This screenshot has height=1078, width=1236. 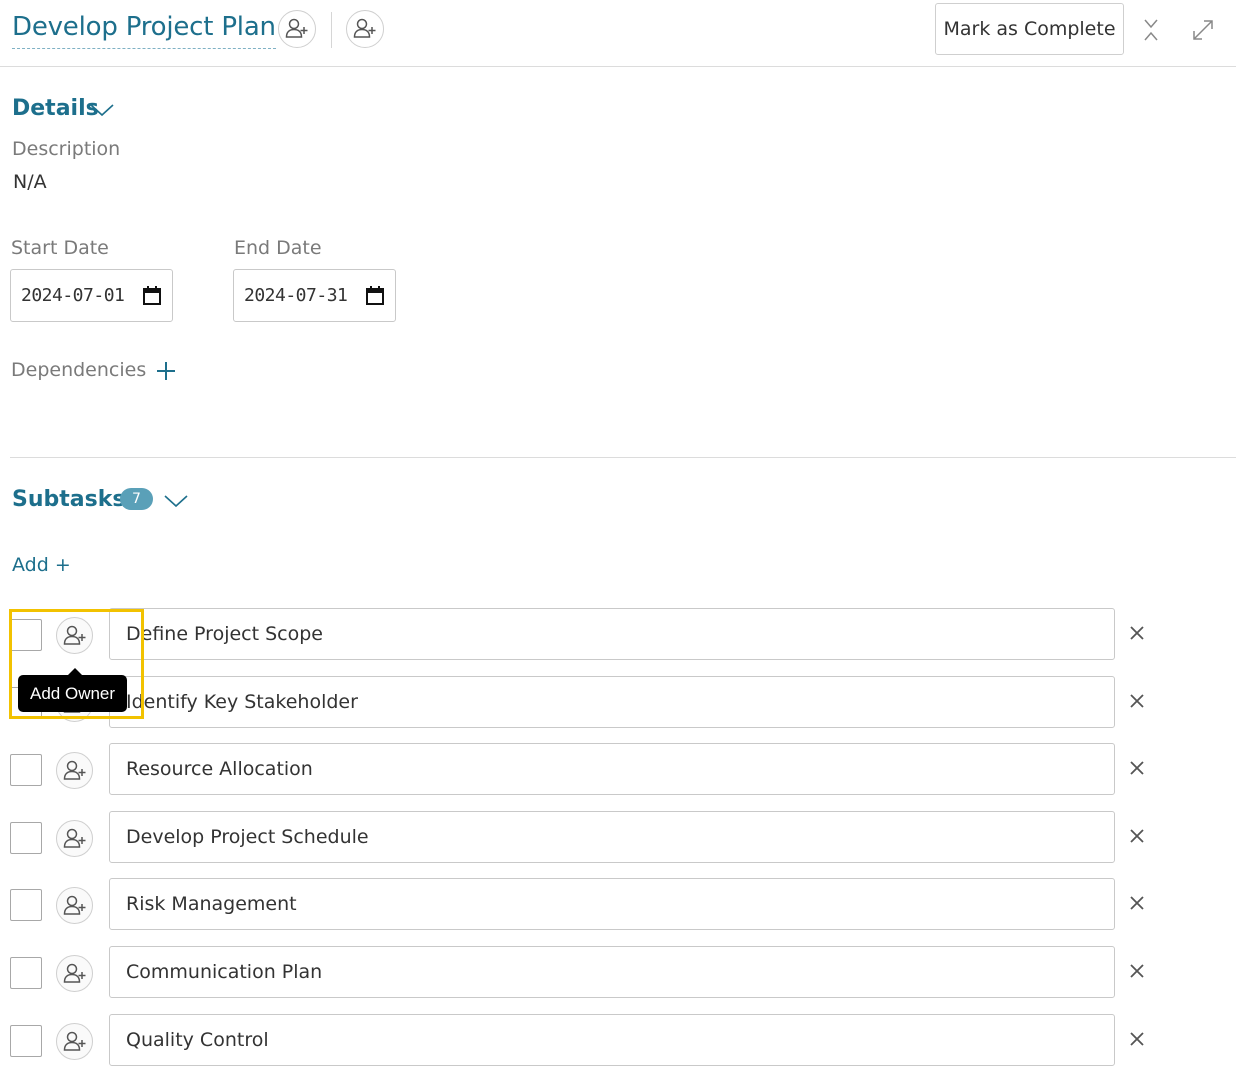 I want to click on subtask-row: Identify Key Stakeholder, so click(x=618, y=704).